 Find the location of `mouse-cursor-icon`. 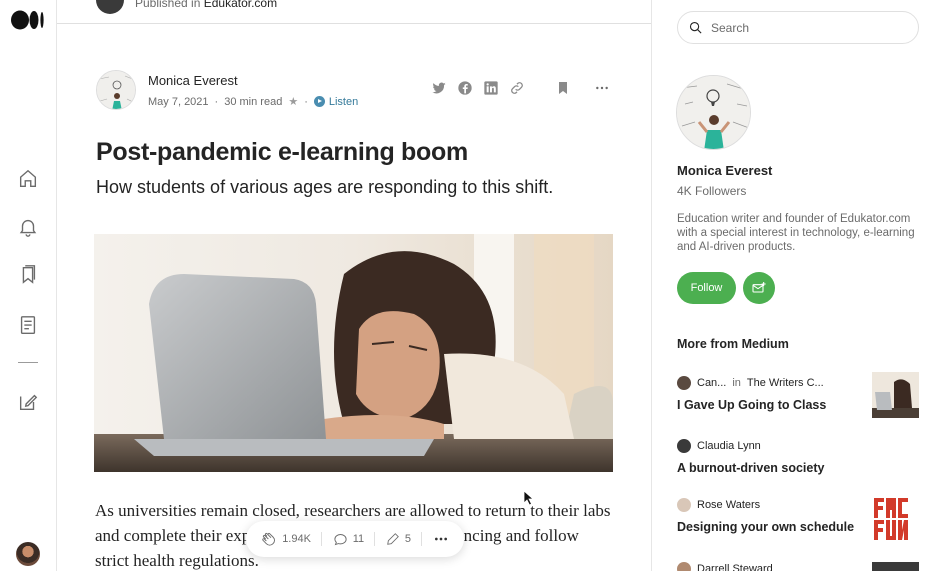

mouse-cursor-icon is located at coordinates (529, 498).